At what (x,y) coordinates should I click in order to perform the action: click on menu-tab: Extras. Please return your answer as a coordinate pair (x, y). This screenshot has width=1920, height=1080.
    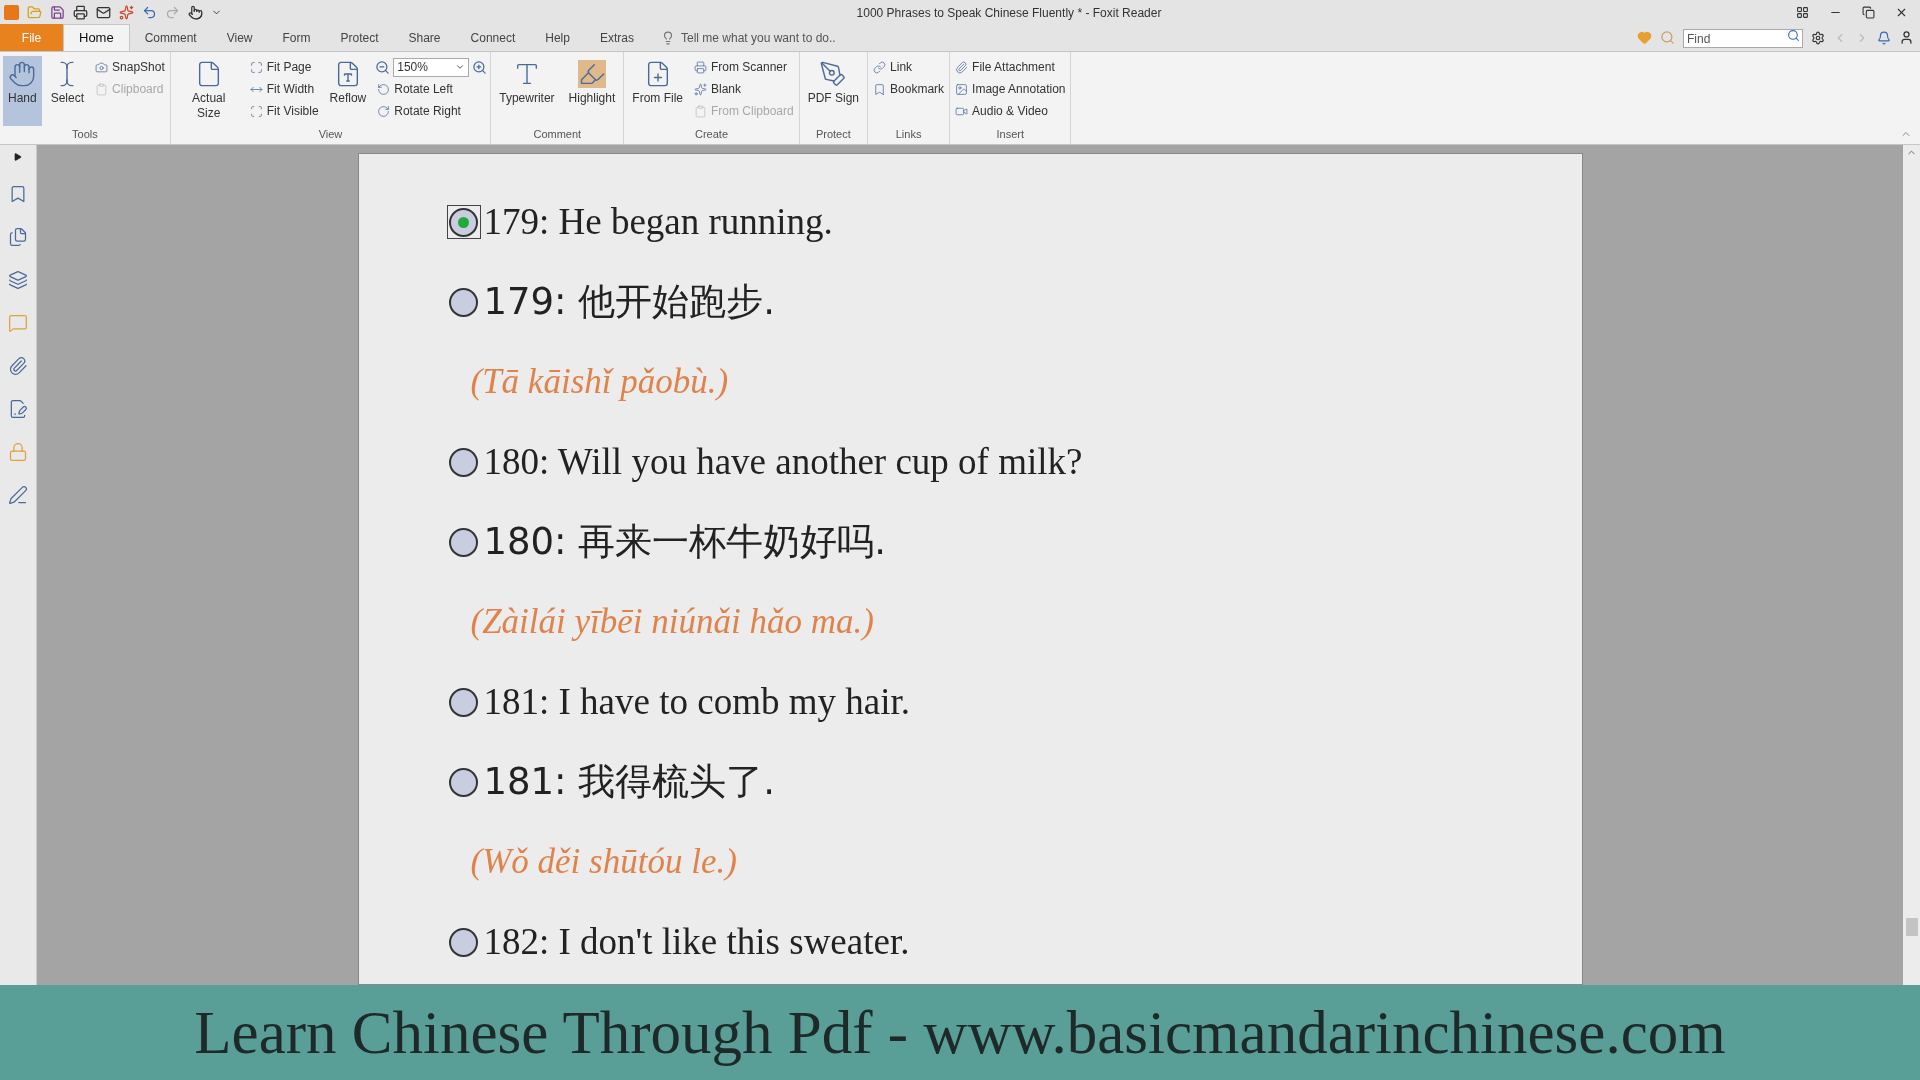
    Looking at the image, I should click on (616, 37).